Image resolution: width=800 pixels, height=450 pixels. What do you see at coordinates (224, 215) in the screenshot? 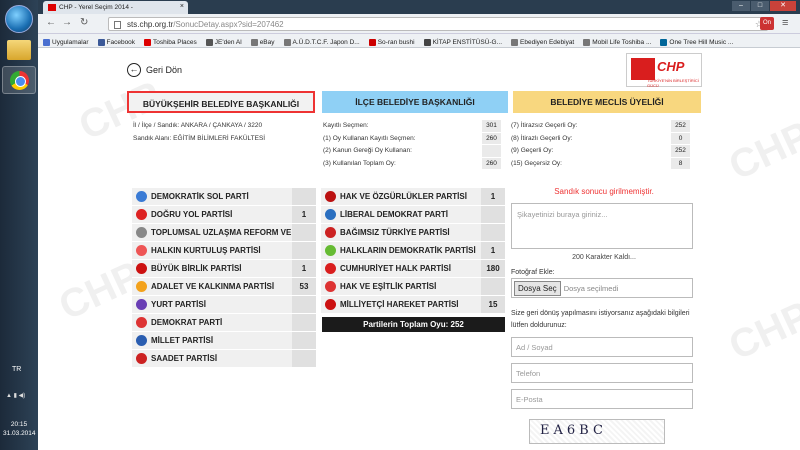
I see `party-row: DOĞRU YOL PARTİSİ 1` at bounding box center [224, 215].